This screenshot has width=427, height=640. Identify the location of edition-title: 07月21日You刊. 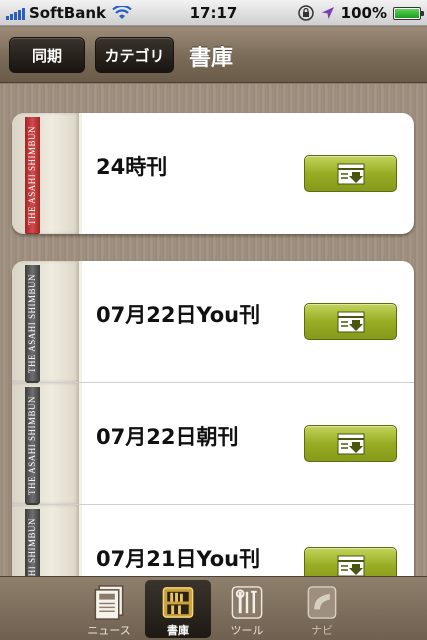
(178, 559).